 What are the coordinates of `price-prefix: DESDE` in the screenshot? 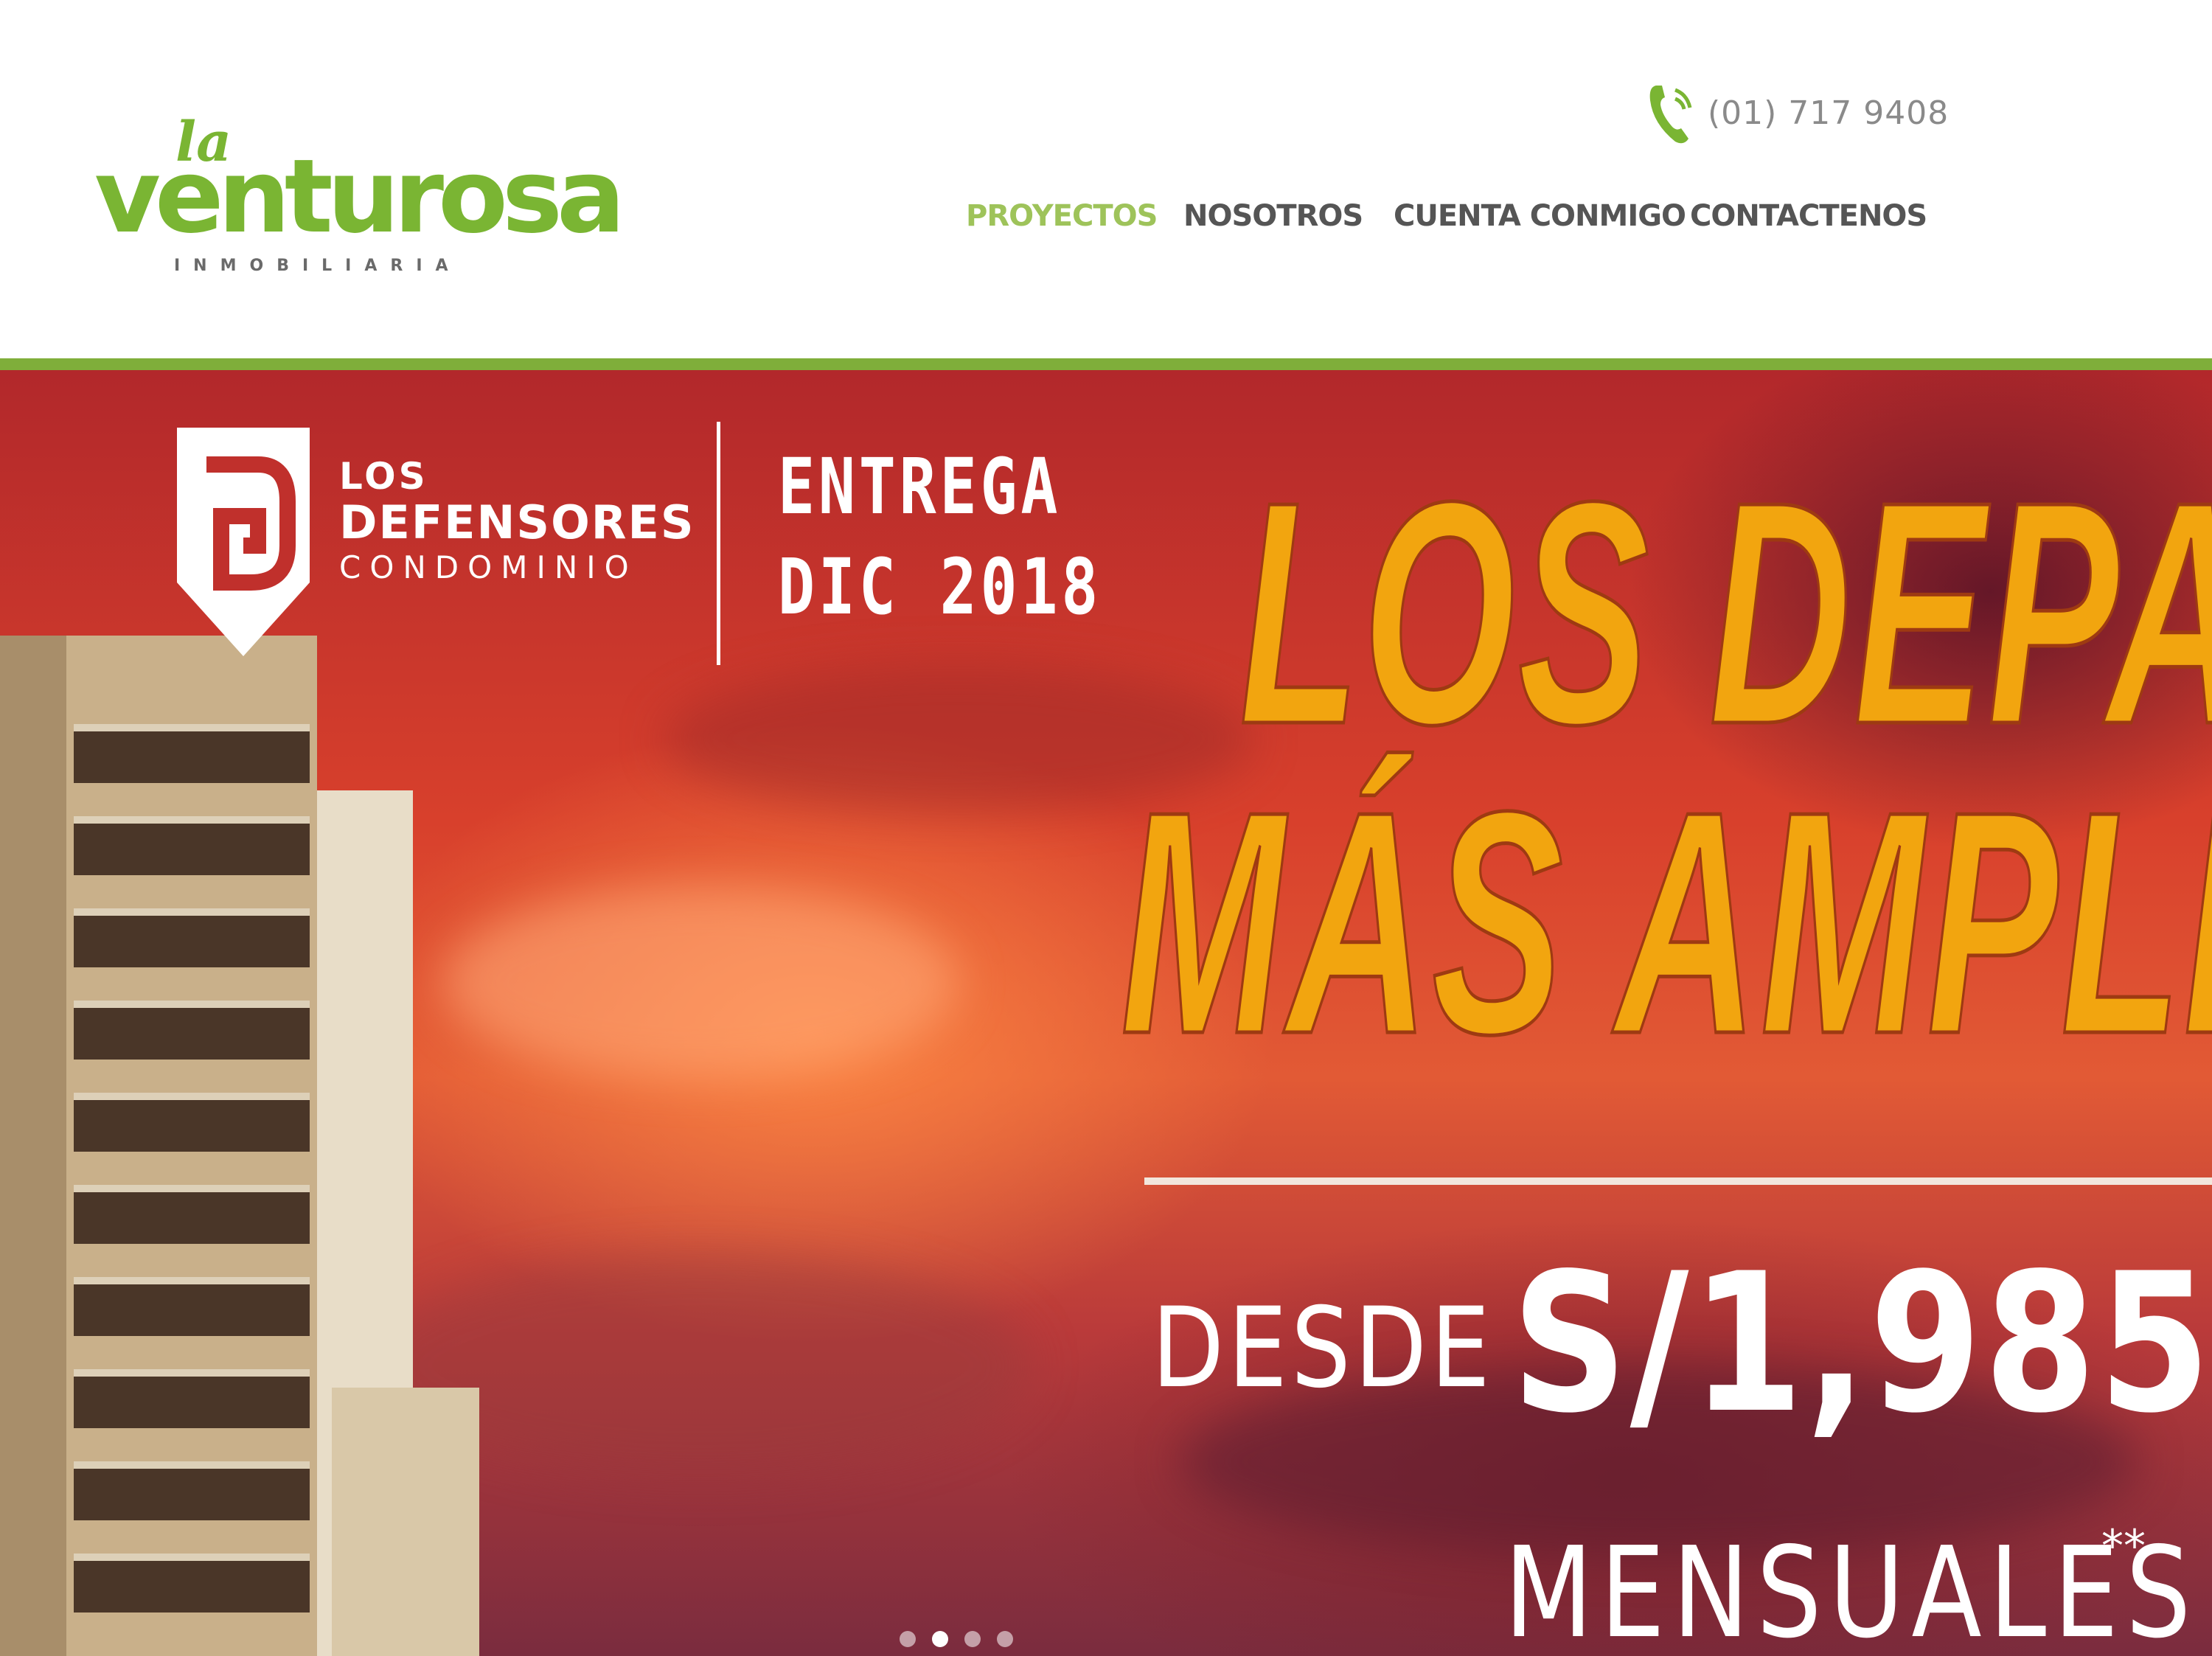 It's located at (1323, 1348).